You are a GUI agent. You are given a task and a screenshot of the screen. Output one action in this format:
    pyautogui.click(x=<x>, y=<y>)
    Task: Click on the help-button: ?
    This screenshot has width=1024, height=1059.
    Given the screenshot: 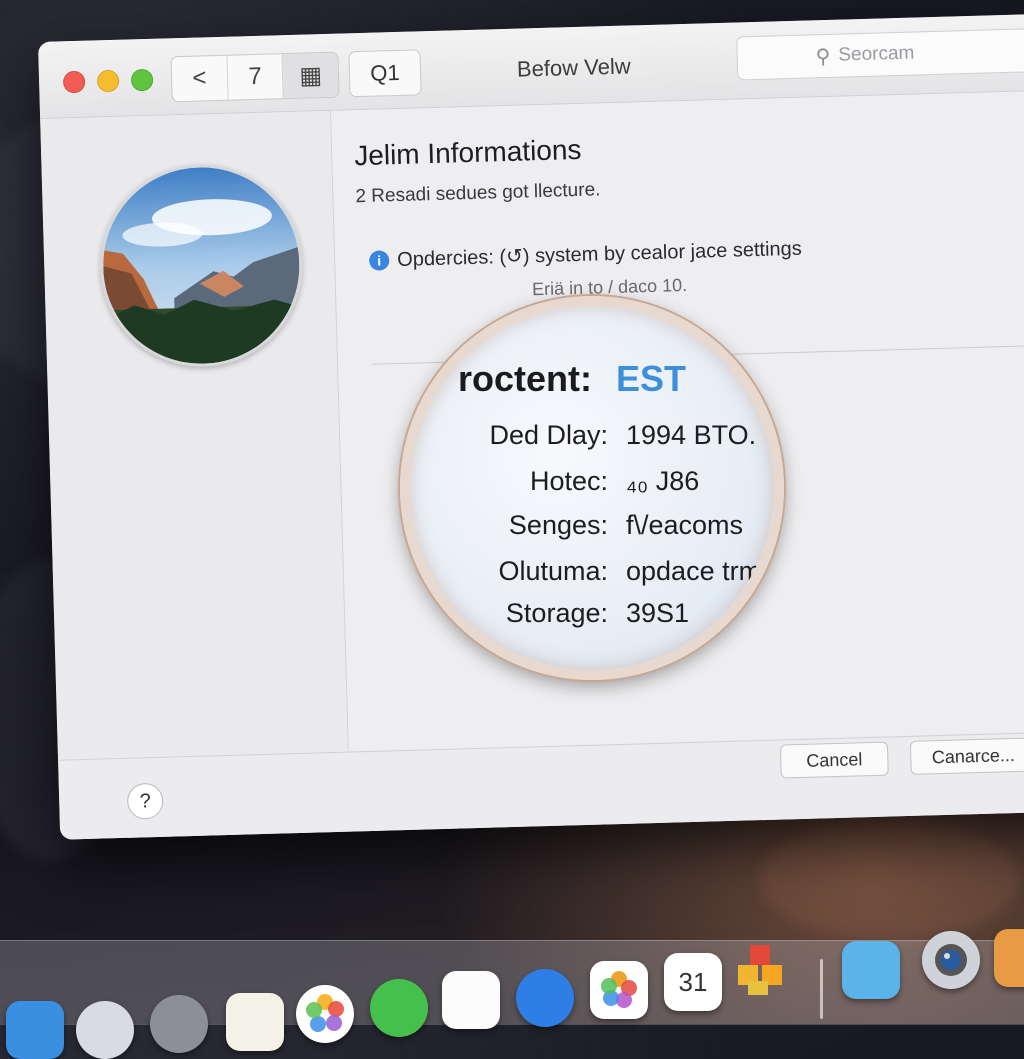 What is the action you would take?
    pyautogui.click(x=145, y=801)
    